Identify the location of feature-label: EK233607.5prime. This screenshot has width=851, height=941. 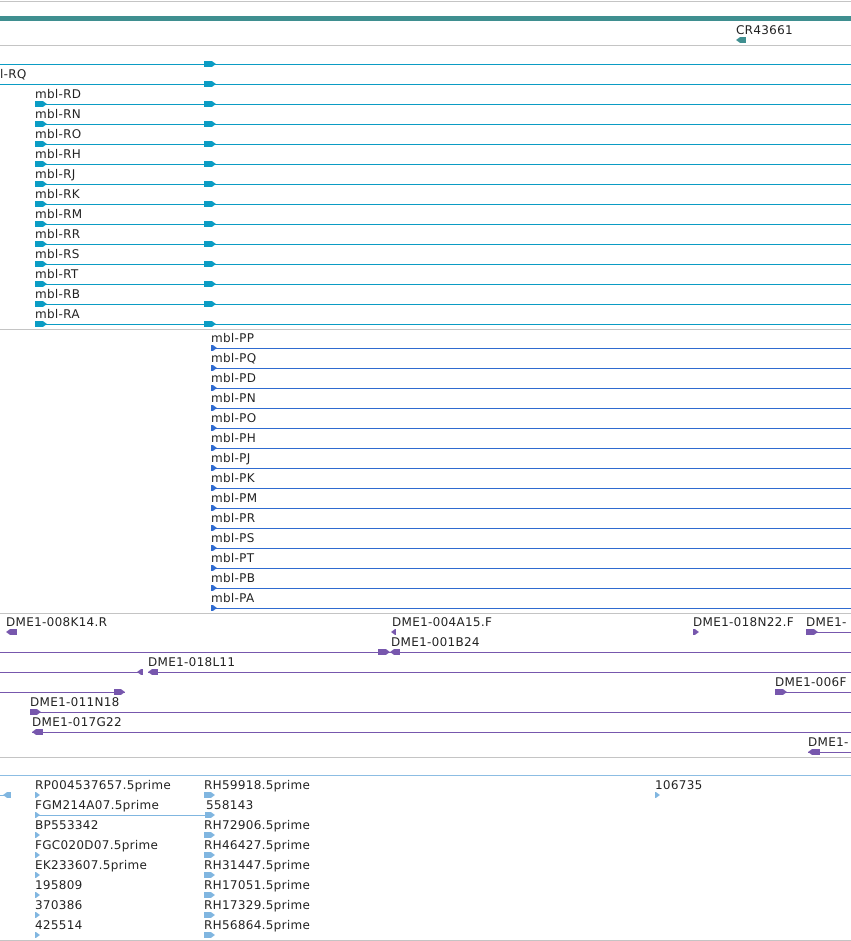
(91, 865).